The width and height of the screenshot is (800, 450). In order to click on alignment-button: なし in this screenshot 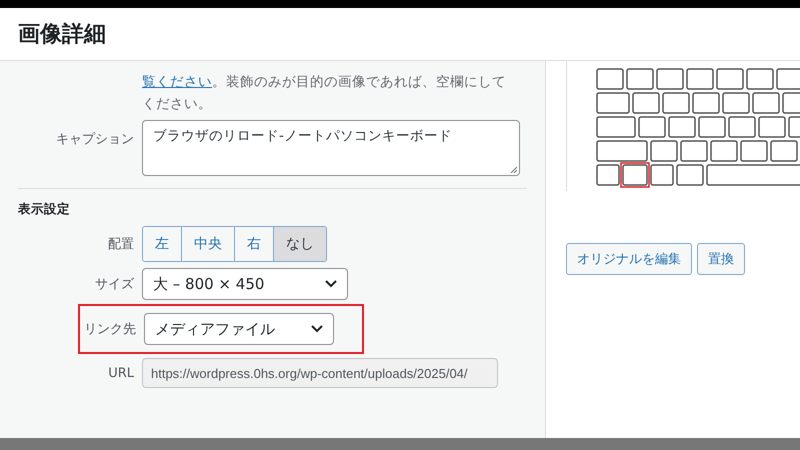, I will do `click(300, 244)`.